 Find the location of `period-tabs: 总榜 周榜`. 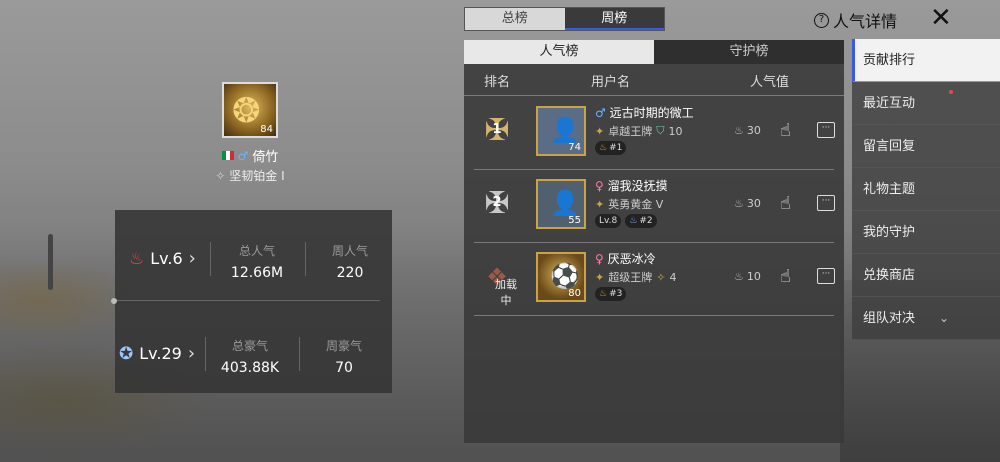

period-tabs: 总榜 周榜 is located at coordinates (564, 19).